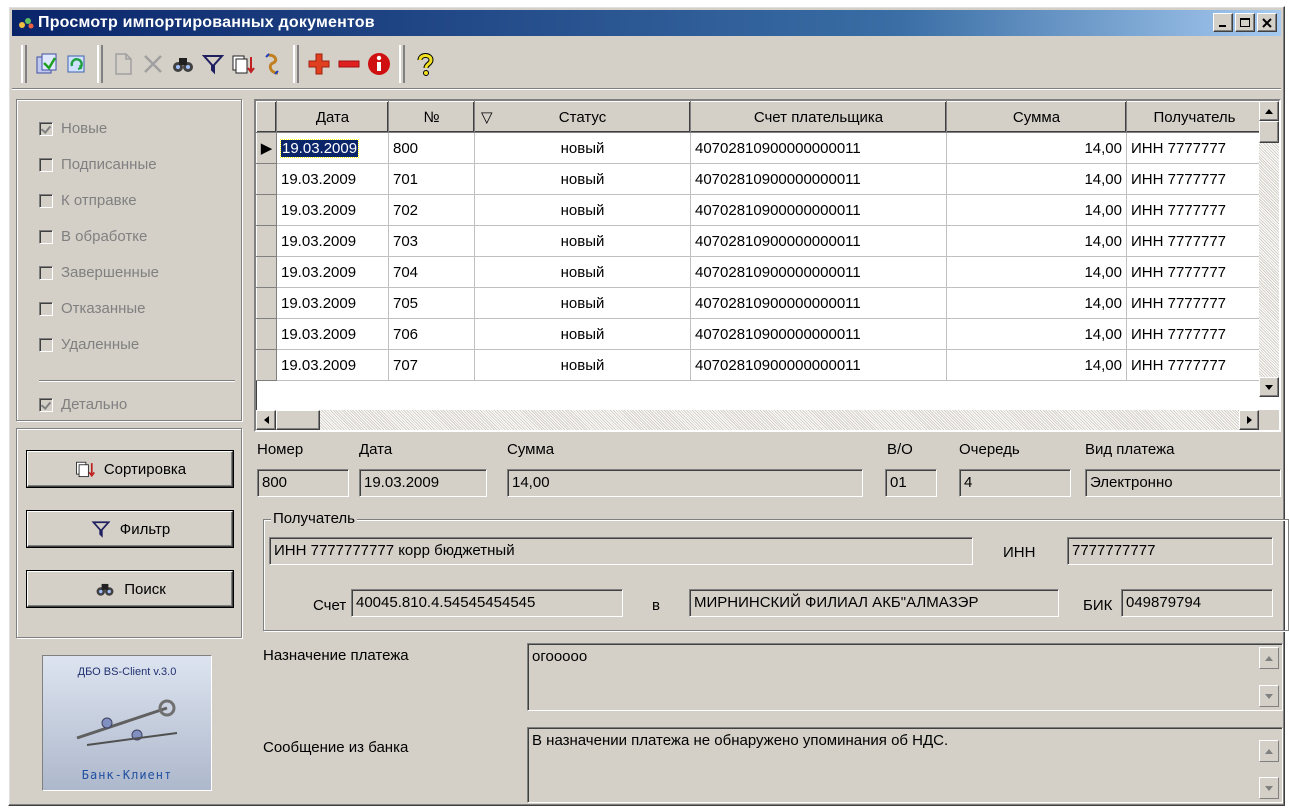  Describe the element at coordinates (423, 483) in the screenshot. I see `date-field: 19.03.2009` at that location.